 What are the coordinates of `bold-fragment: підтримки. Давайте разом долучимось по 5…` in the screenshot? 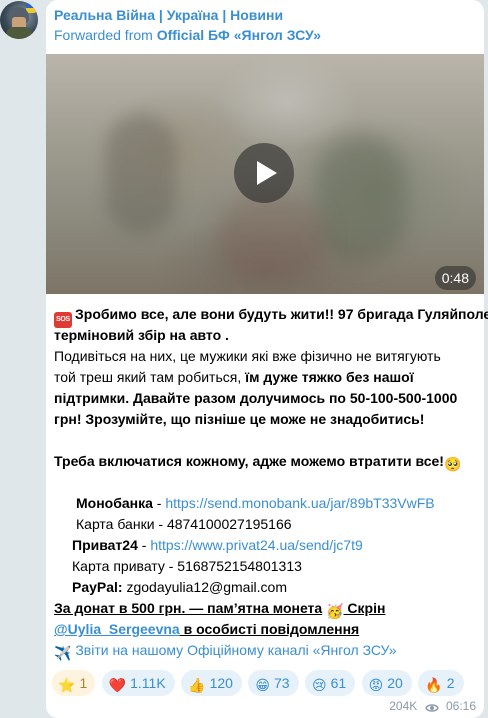 It's located at (256, 398).